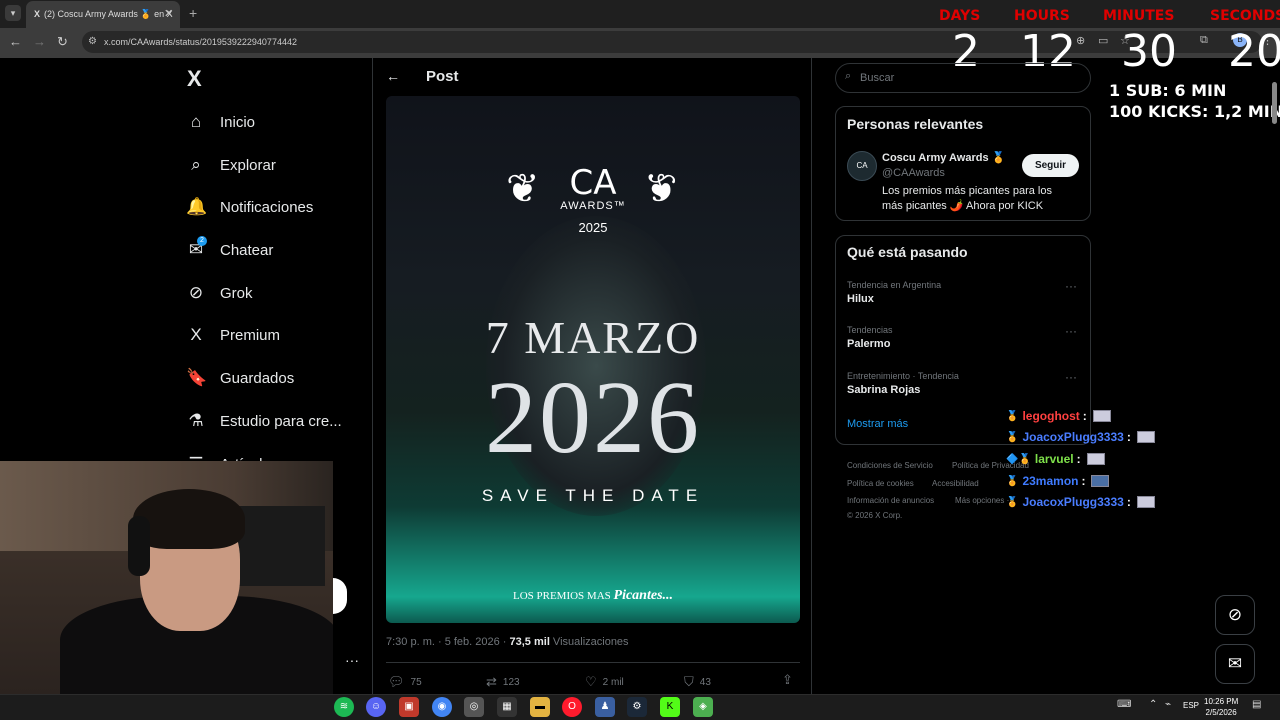  I want to click on footer-link: Accesibilidad, so click(955, 483).